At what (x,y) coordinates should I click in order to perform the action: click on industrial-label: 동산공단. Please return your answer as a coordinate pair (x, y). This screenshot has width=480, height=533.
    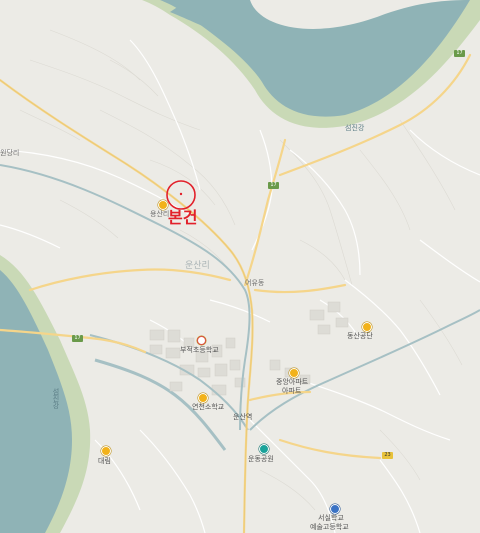
    Looking at the image, I should click on (360, 336).